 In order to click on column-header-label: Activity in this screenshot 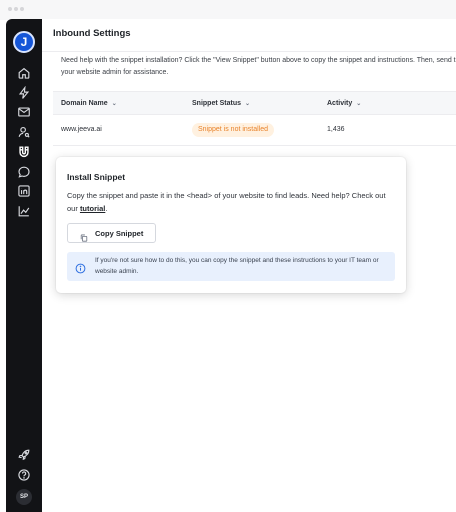, I will do `click(340, 103)`.